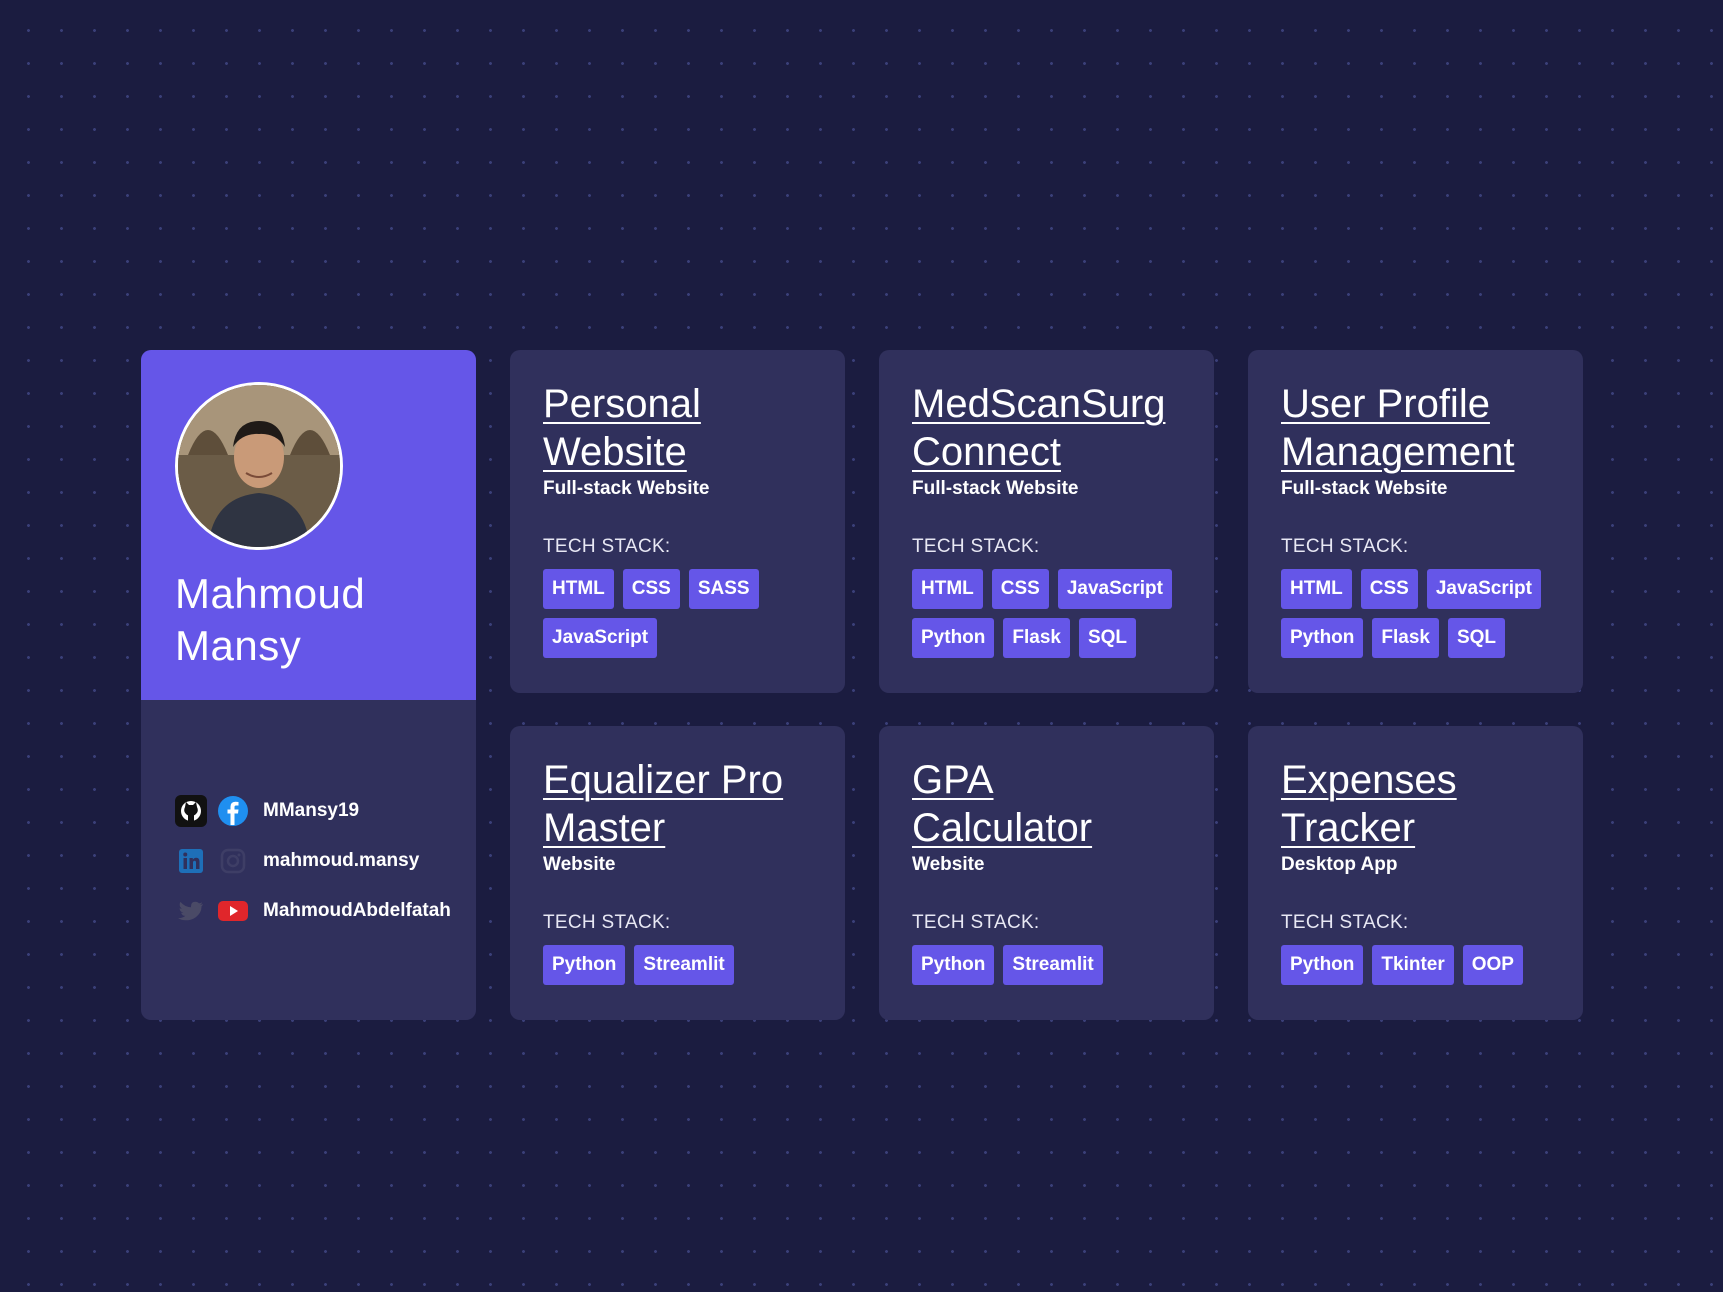  What do you see at coordinates (191, 811) in the screenshot?
I see `github-icon` at bounding box center [191, 811].